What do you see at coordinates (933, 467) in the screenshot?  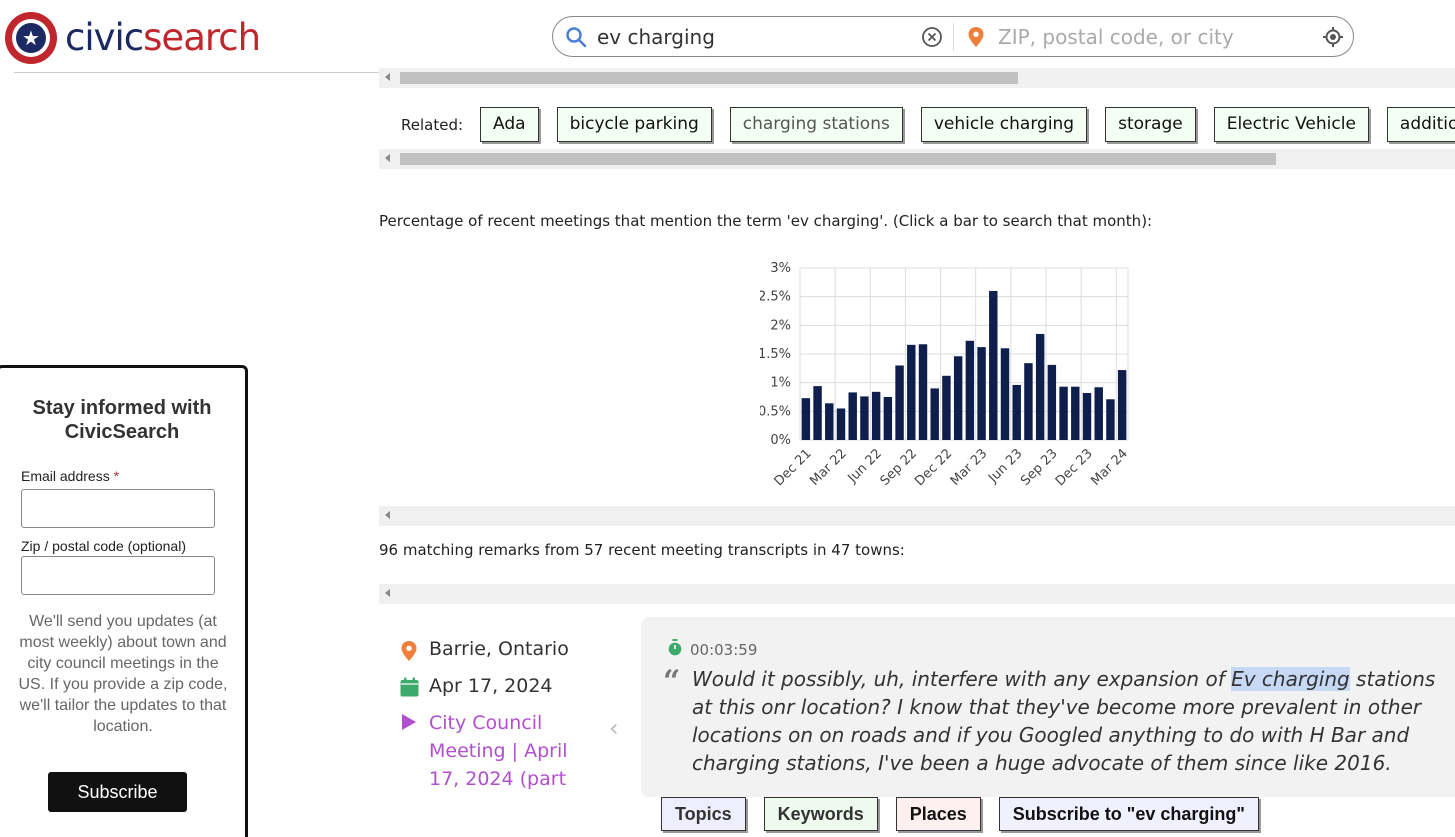 I see `x-tick-label: Dec 22` at bounding box center [933, 467].